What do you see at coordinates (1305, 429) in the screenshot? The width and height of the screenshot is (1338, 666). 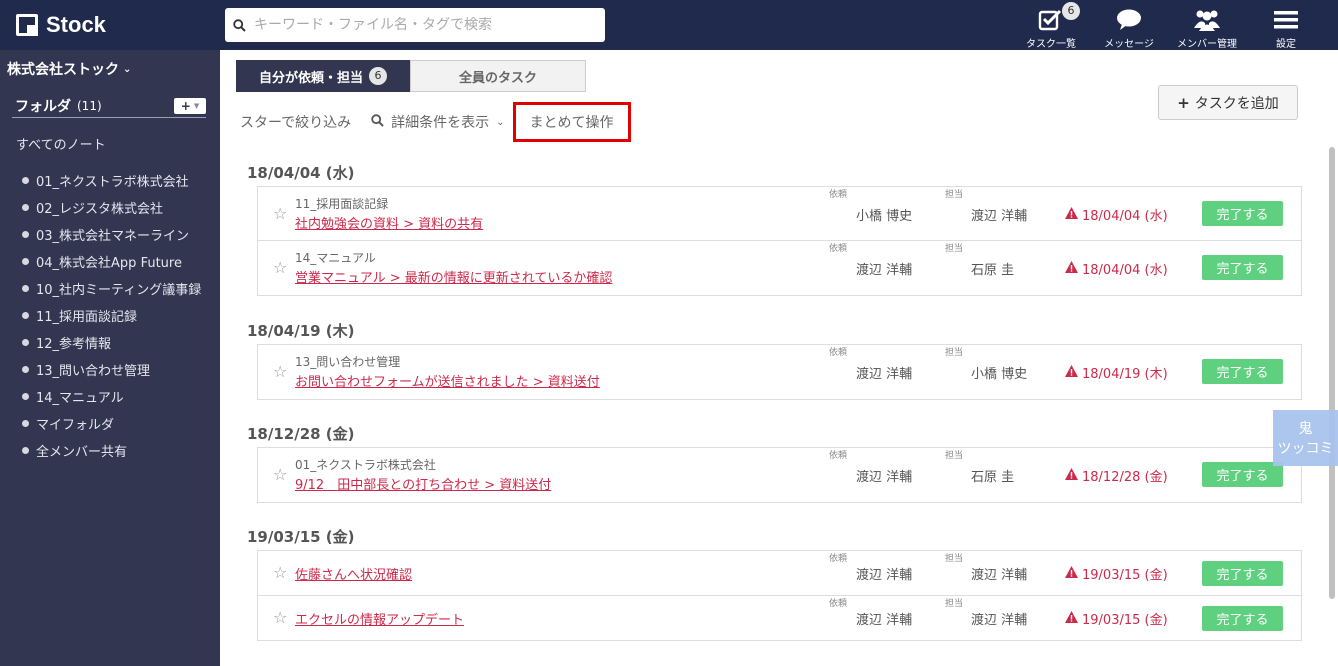 I see `oni-line1: 鬼` at bounding box center [1305, 429].